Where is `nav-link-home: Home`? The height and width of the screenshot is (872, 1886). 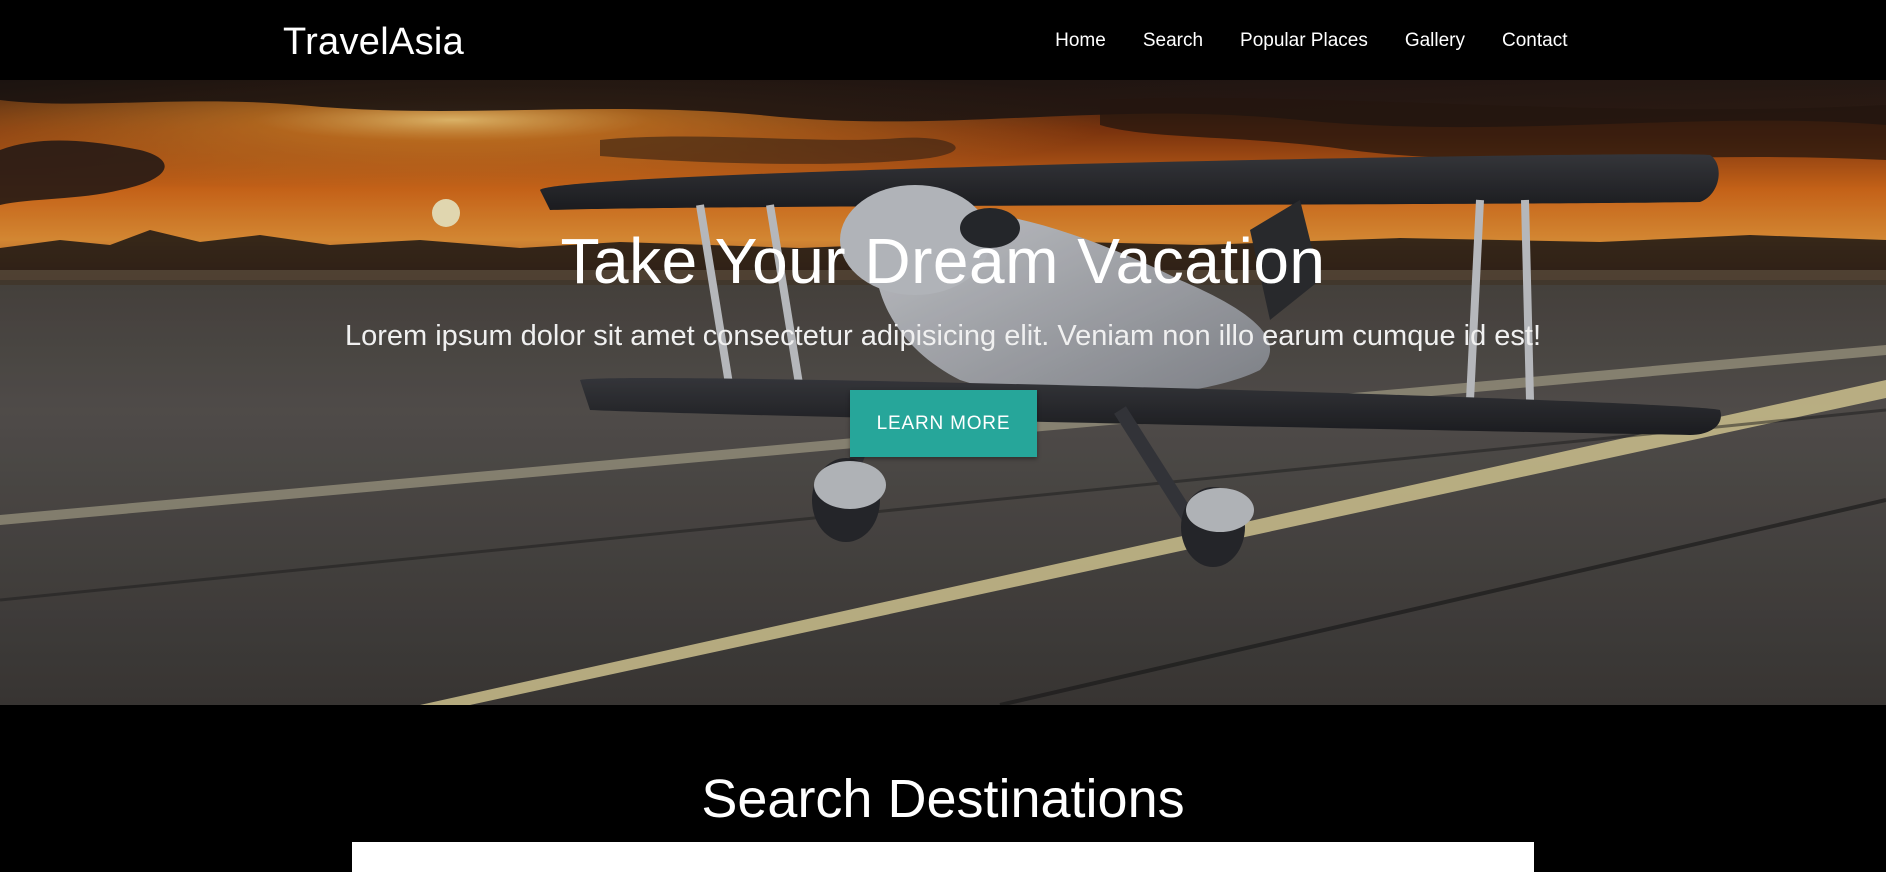
nav-link-home: Home is located at coordinates (1081, 41).